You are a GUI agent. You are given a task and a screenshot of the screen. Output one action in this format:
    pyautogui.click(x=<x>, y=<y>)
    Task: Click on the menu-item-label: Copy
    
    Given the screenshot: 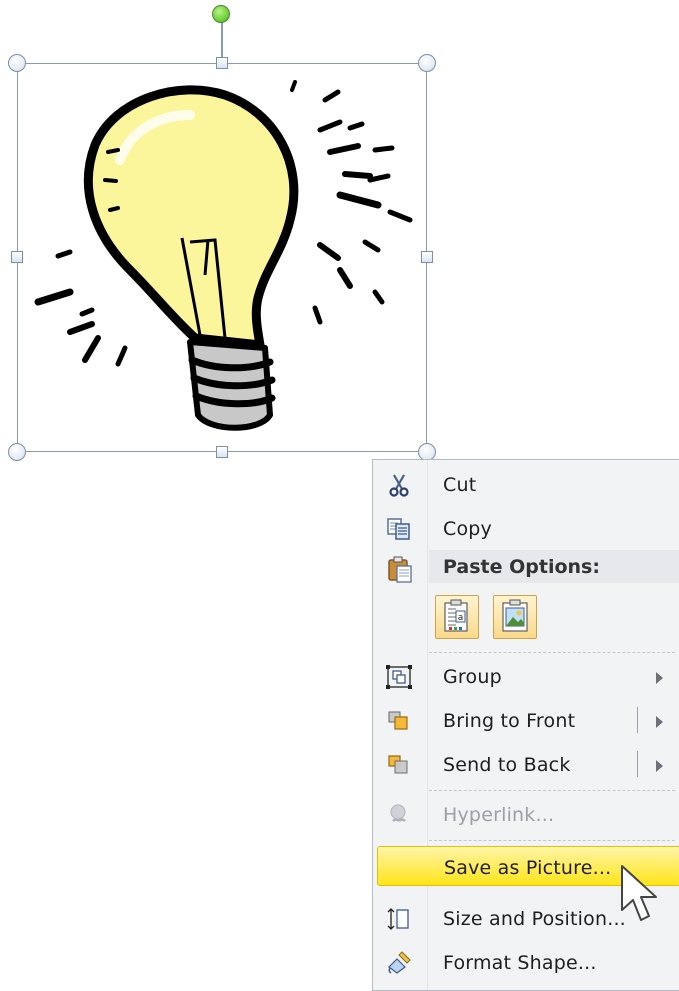 What is the action you would take?
    pyautogui.click(x=467, y=529)
    